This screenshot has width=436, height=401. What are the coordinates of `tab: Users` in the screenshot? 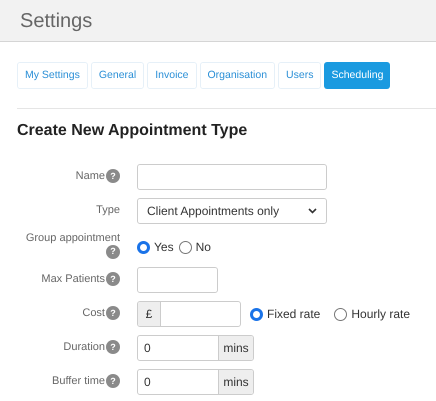 It's located at (300, 75).